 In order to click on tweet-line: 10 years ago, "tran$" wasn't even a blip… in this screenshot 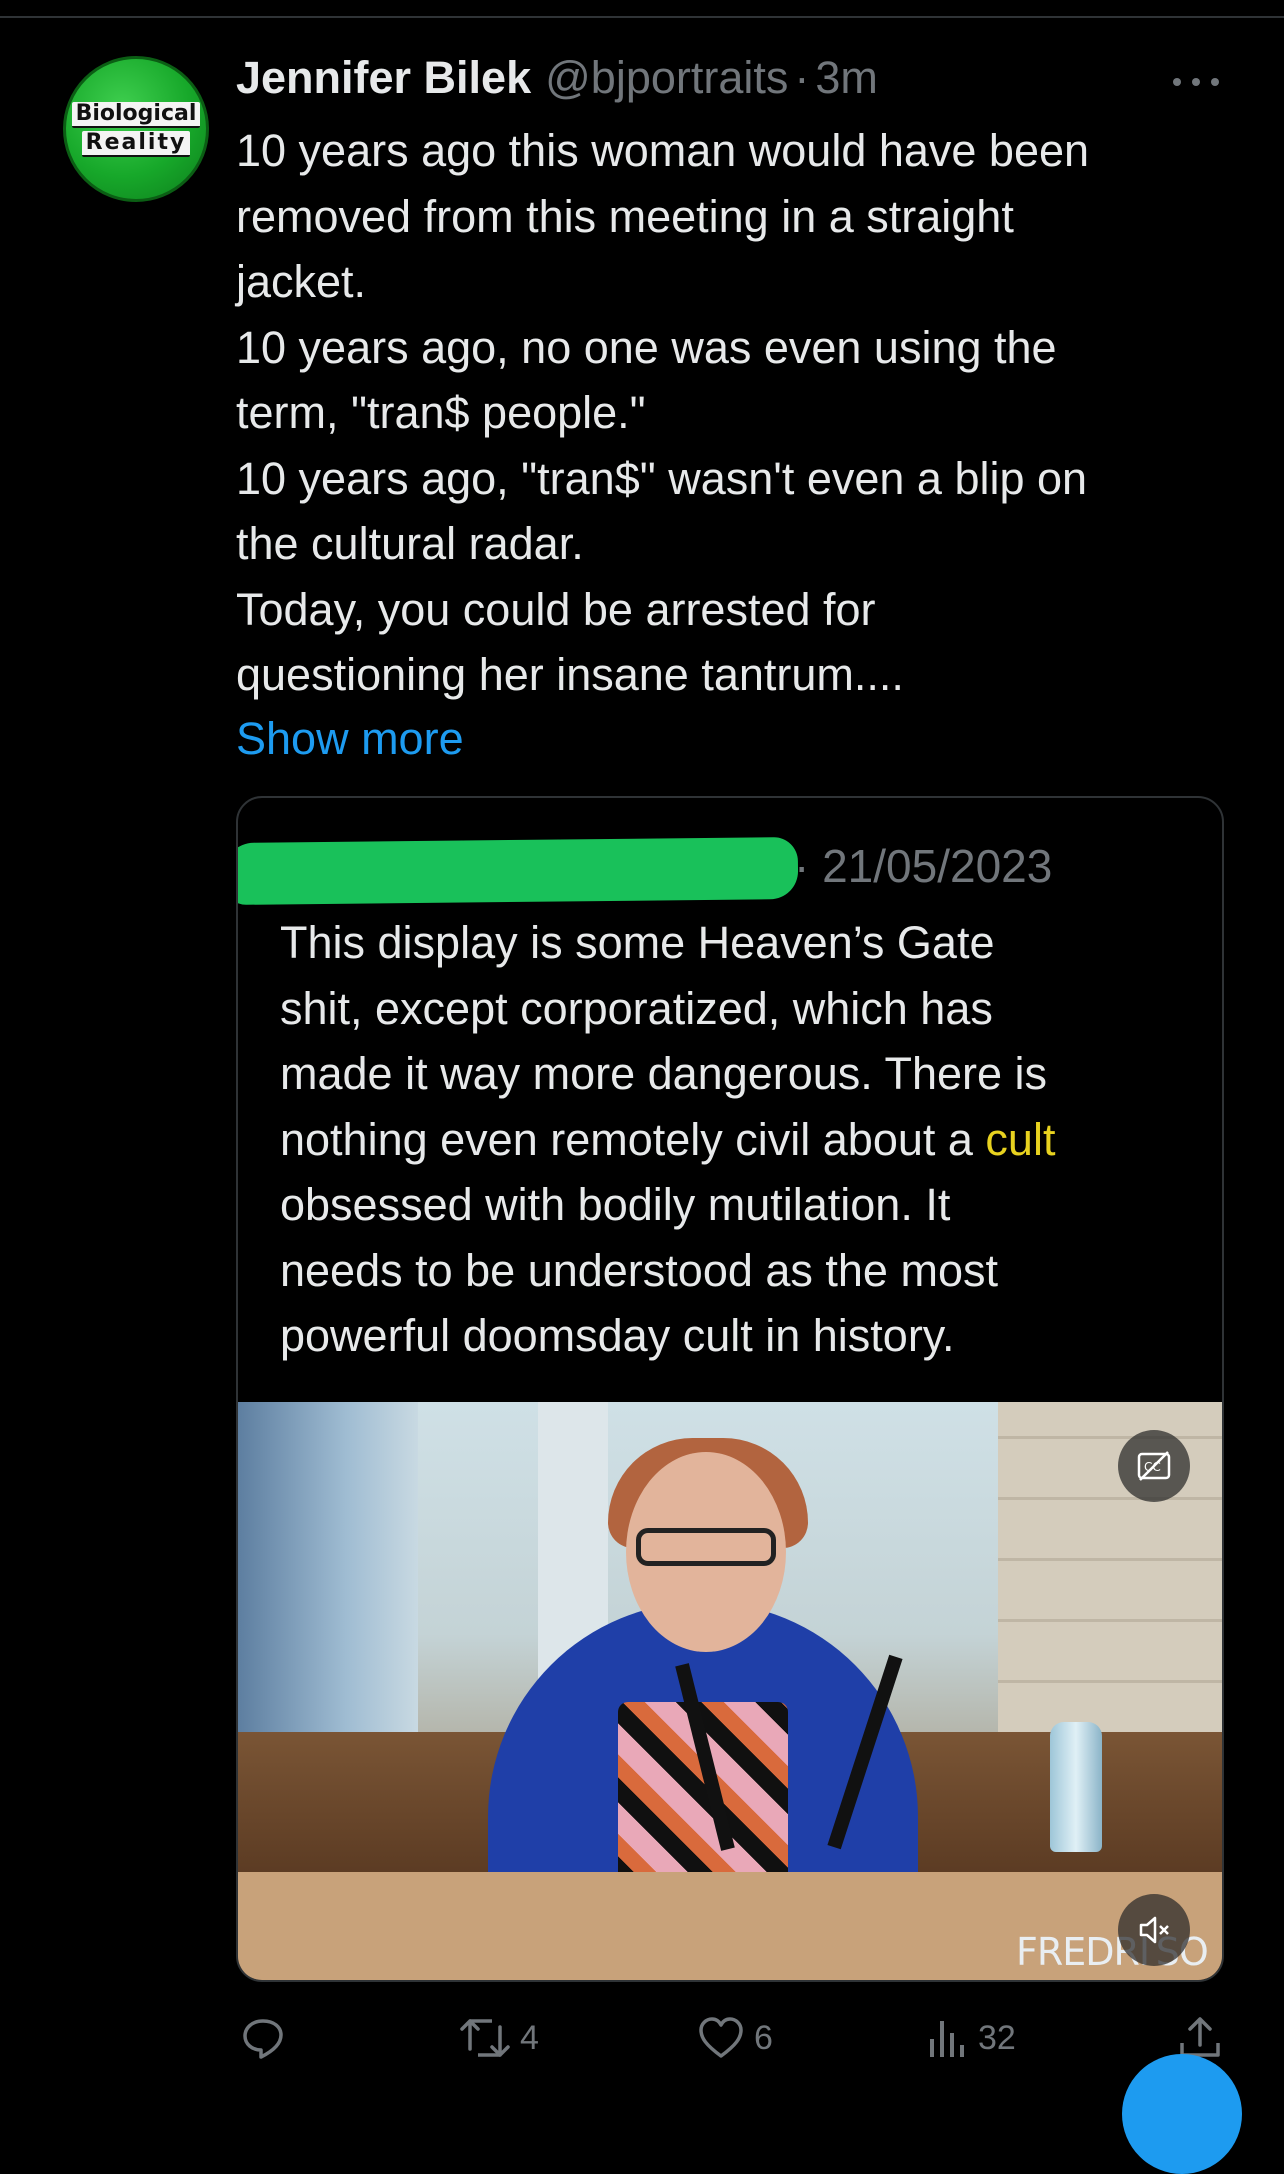, I will do `click(662, 478)`.